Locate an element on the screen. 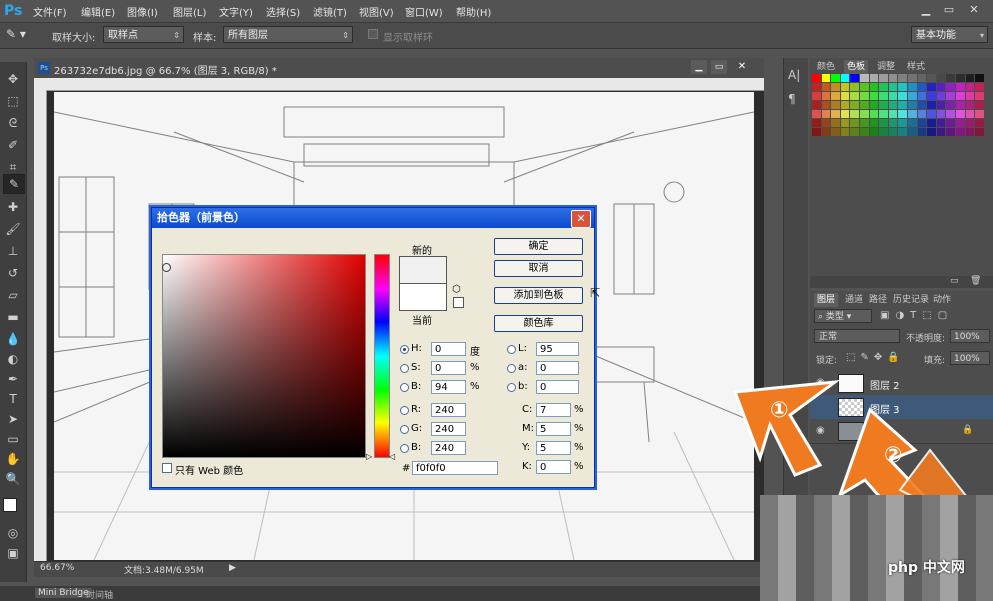  brightness-field: 94 is located at coordinates (448, 387).